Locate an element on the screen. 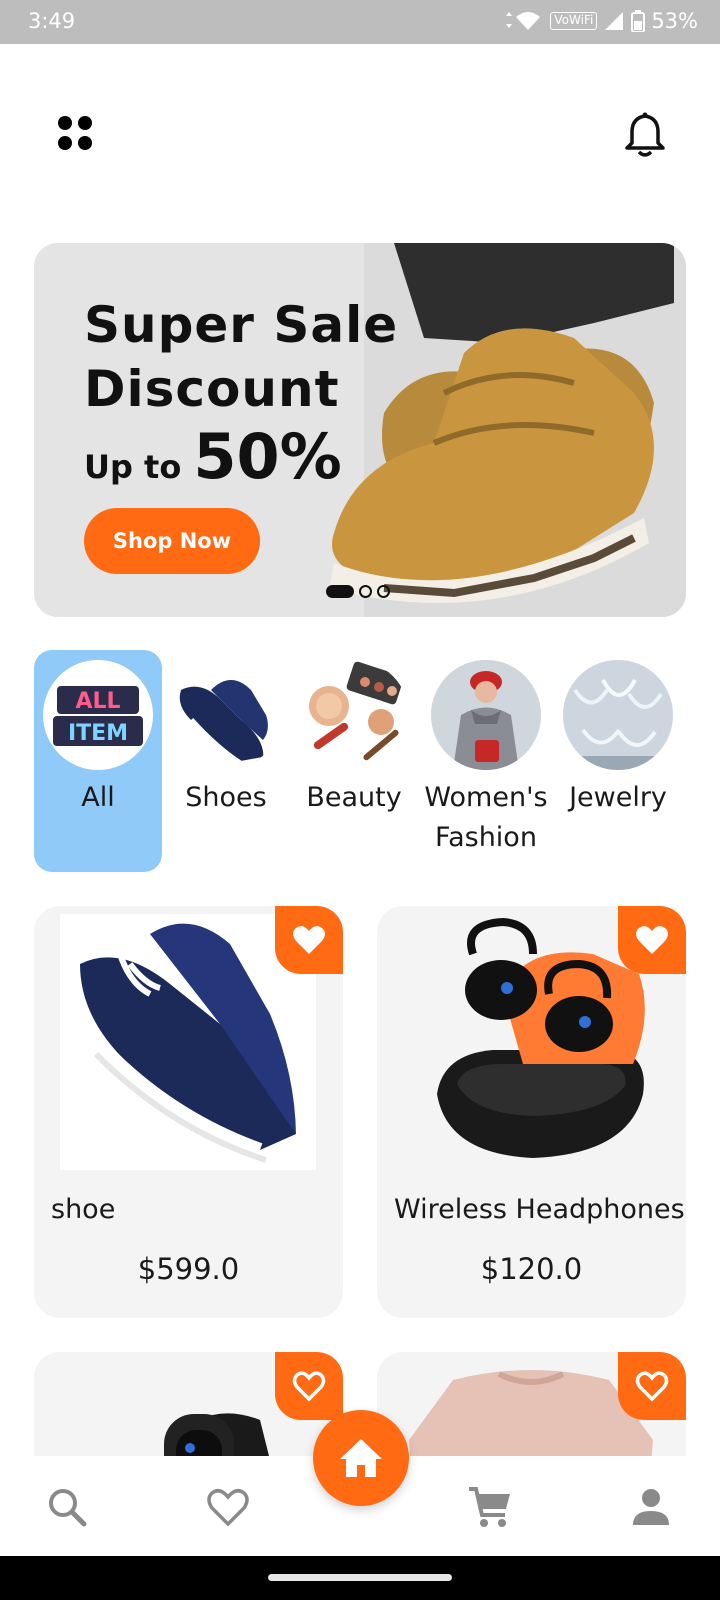 The height and width of the screenshot is (1600, 720). nav-profile is located at coordinates (651, 1507).